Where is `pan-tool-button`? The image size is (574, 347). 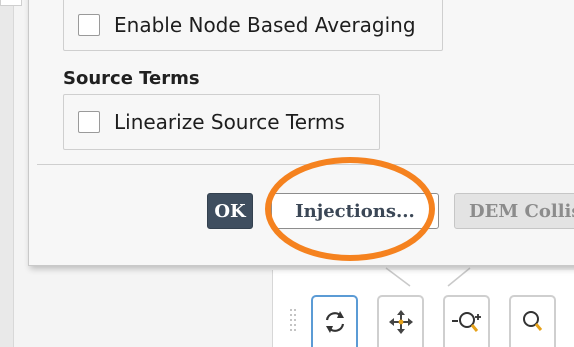
pan-tool-button is located at coordinates (400, 321).